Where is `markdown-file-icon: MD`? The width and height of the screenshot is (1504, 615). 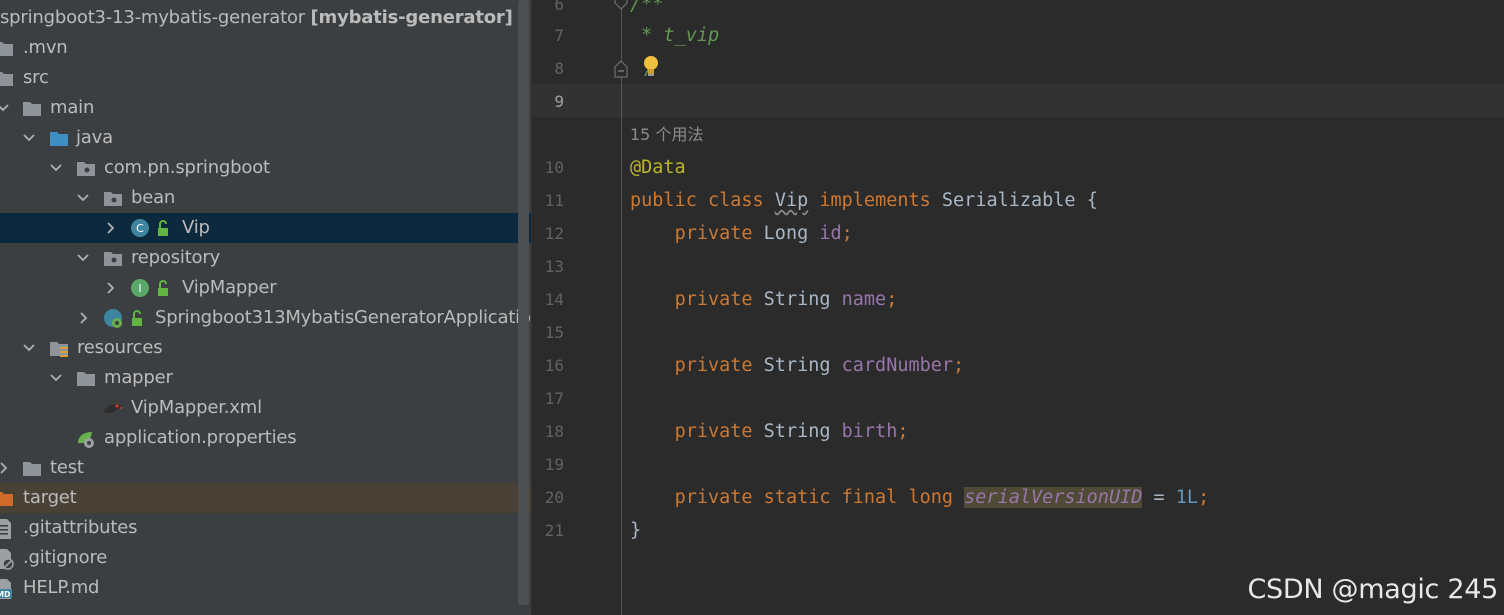 markdown-file-icon: MD is located at coordinates (6, 589).